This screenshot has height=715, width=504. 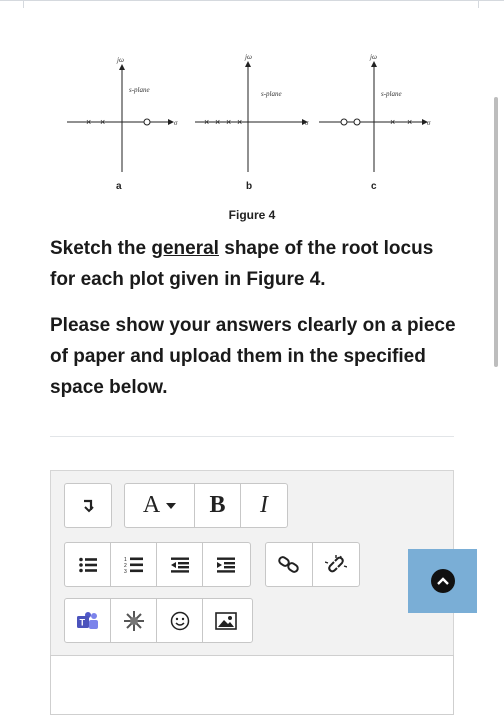 I want to click on ordered-list-button: 1 2 3, so click(x=134, y=564).